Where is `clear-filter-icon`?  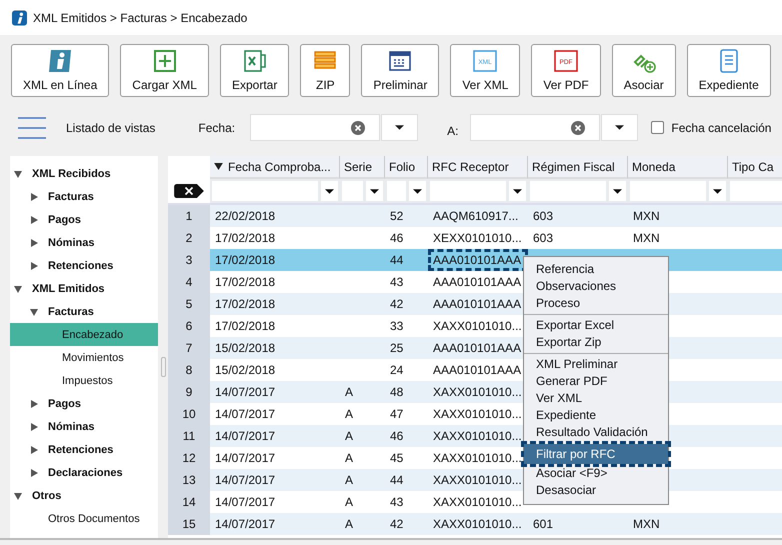
clear-filter-icon is located at coordinates (189, 191).